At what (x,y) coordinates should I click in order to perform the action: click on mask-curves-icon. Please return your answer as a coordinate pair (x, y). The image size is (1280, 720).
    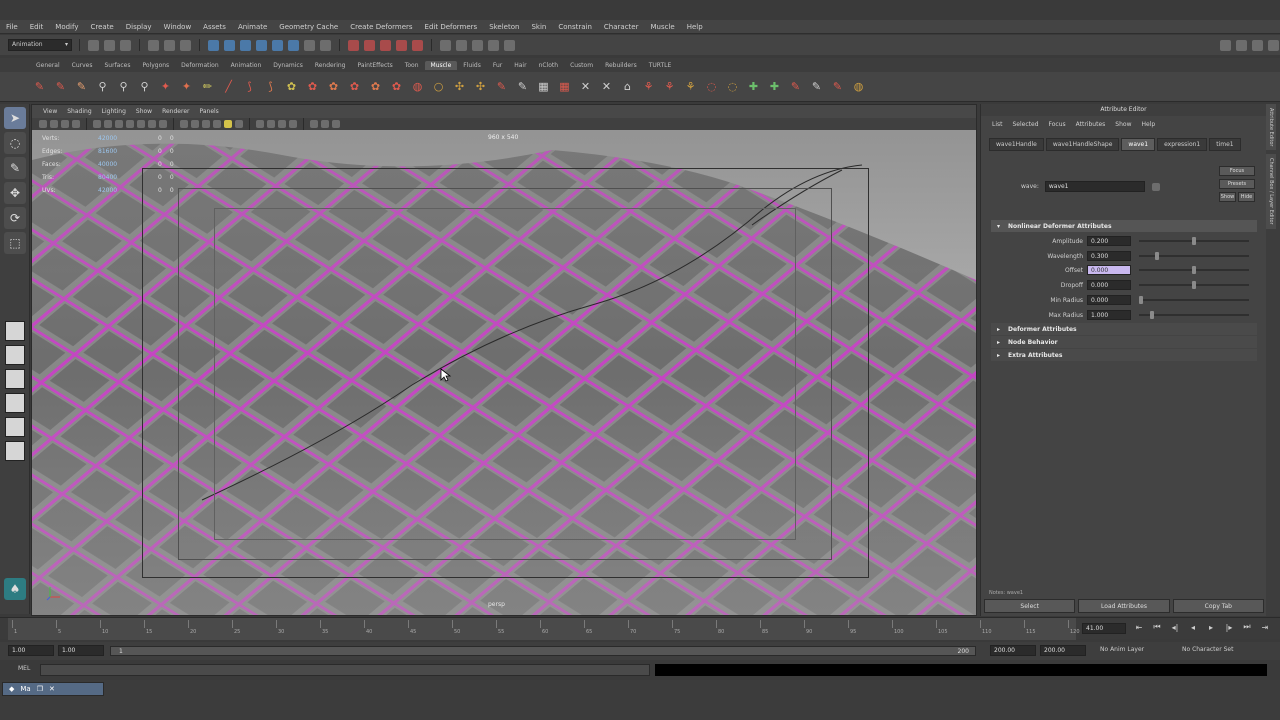
    Looking at the image, I should click on (245, 45).